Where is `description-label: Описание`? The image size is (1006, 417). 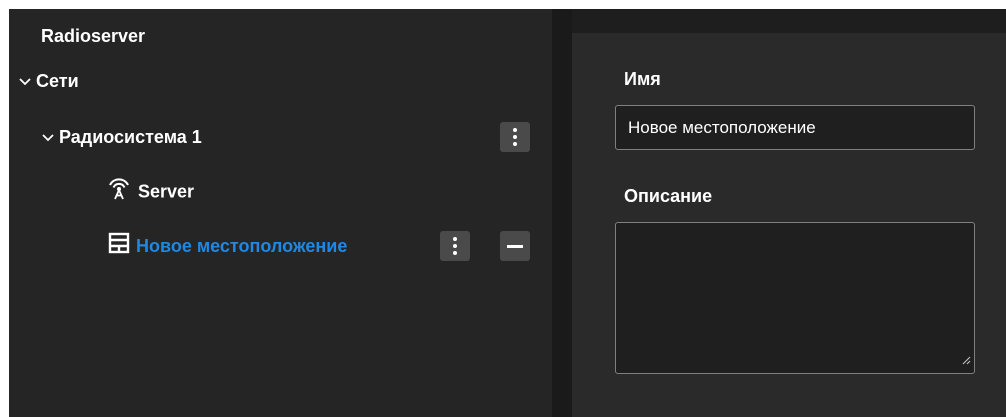
description-label: Описание is located at coordinates (668, 196).